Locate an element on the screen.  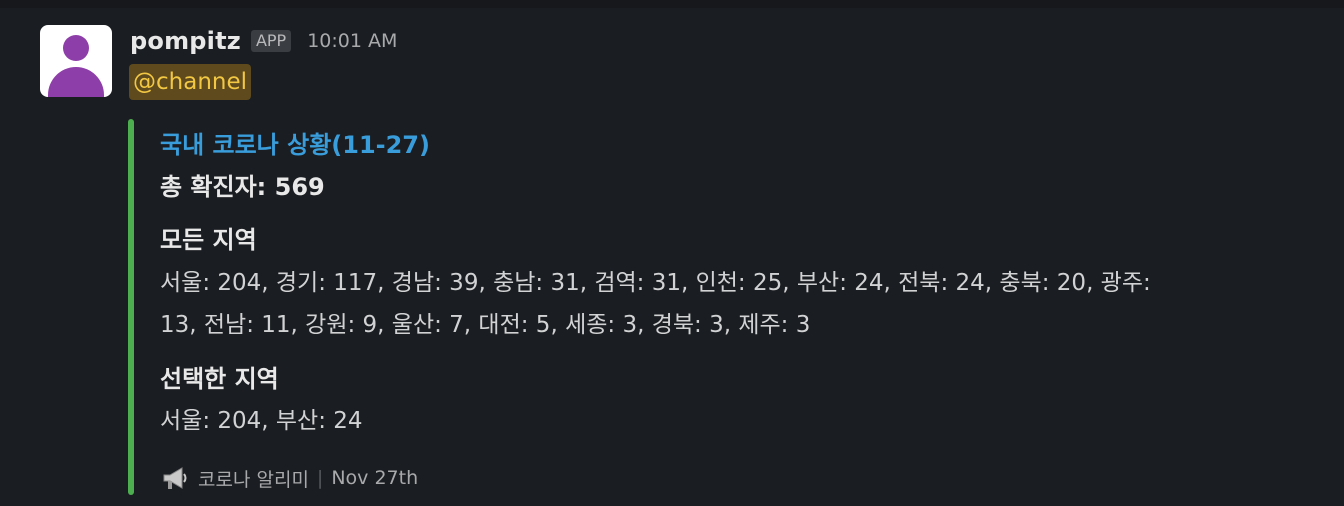
selected-regions-title: 선택한 지역 is located at coordinates (219, 379).